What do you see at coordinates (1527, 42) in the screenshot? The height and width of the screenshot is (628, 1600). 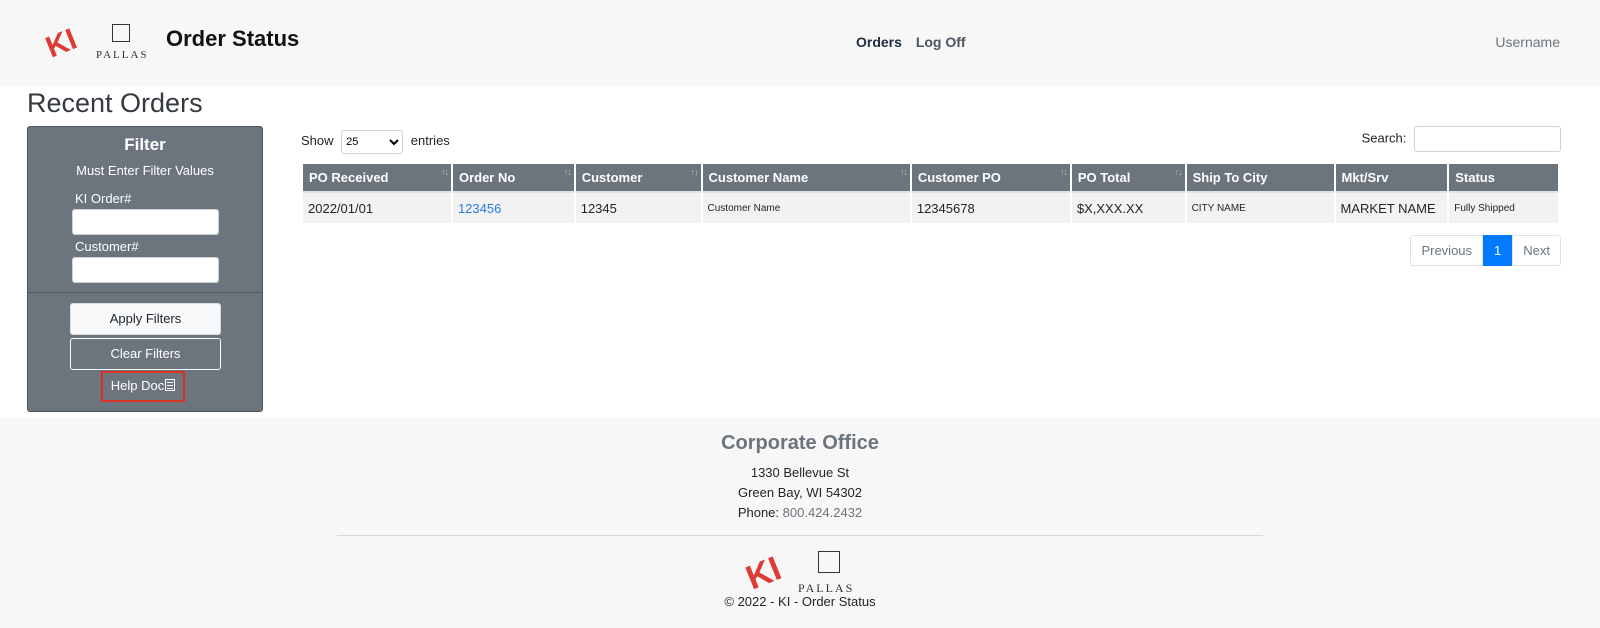 I see `username-label: Username` at bounding box center [1527, 42].